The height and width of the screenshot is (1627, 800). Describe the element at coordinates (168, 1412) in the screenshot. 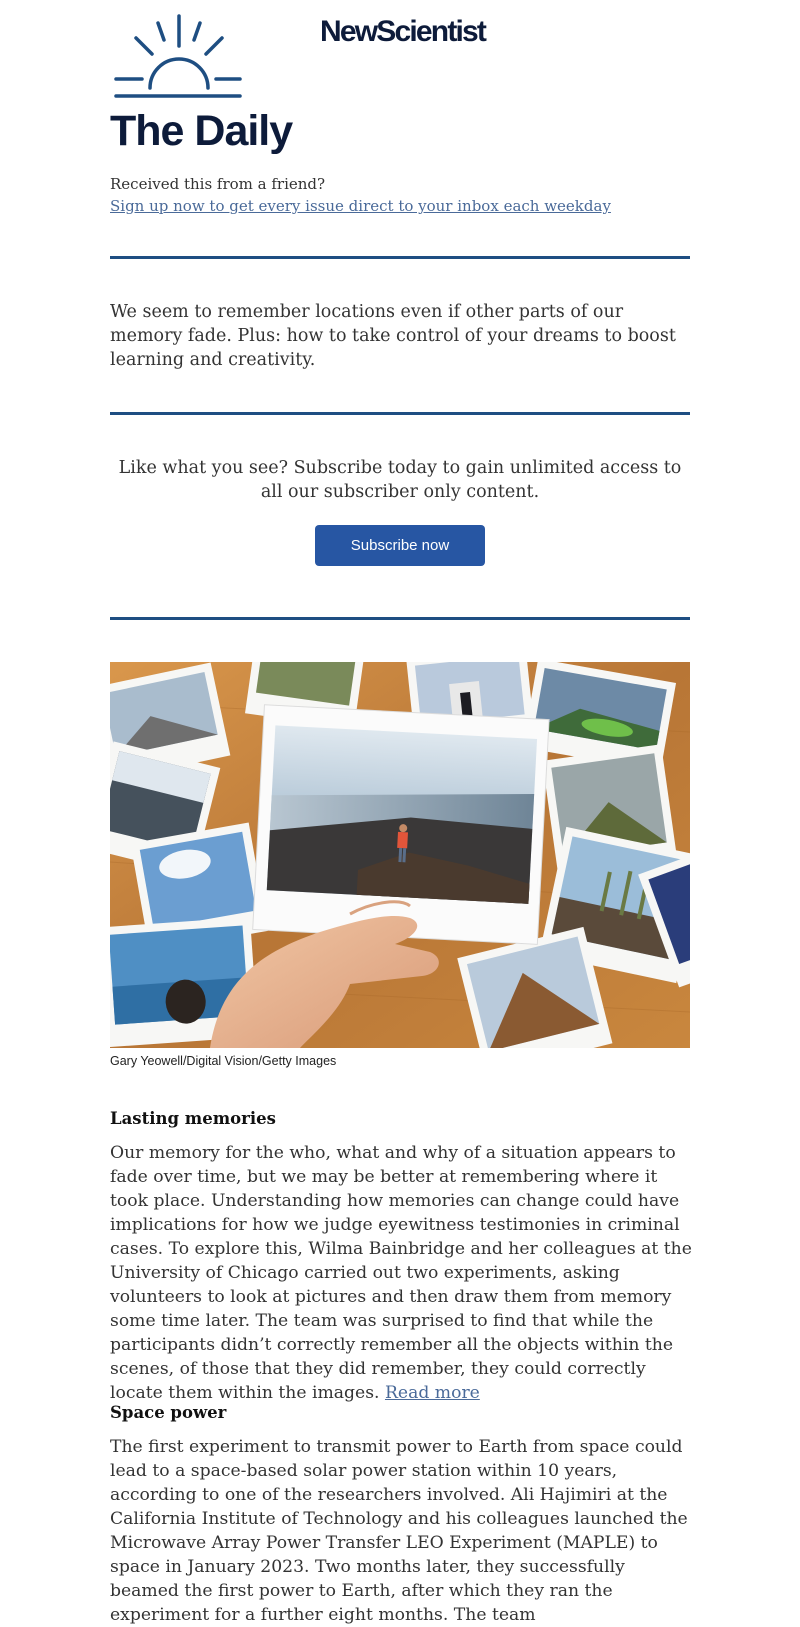

I see `article-heading-space-power: Space power` at that location.